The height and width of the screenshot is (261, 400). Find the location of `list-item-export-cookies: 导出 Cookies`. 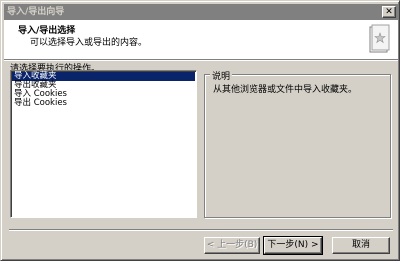

list-item-export-cookies: 导出 Cookies is located at coordinates (103, 103).